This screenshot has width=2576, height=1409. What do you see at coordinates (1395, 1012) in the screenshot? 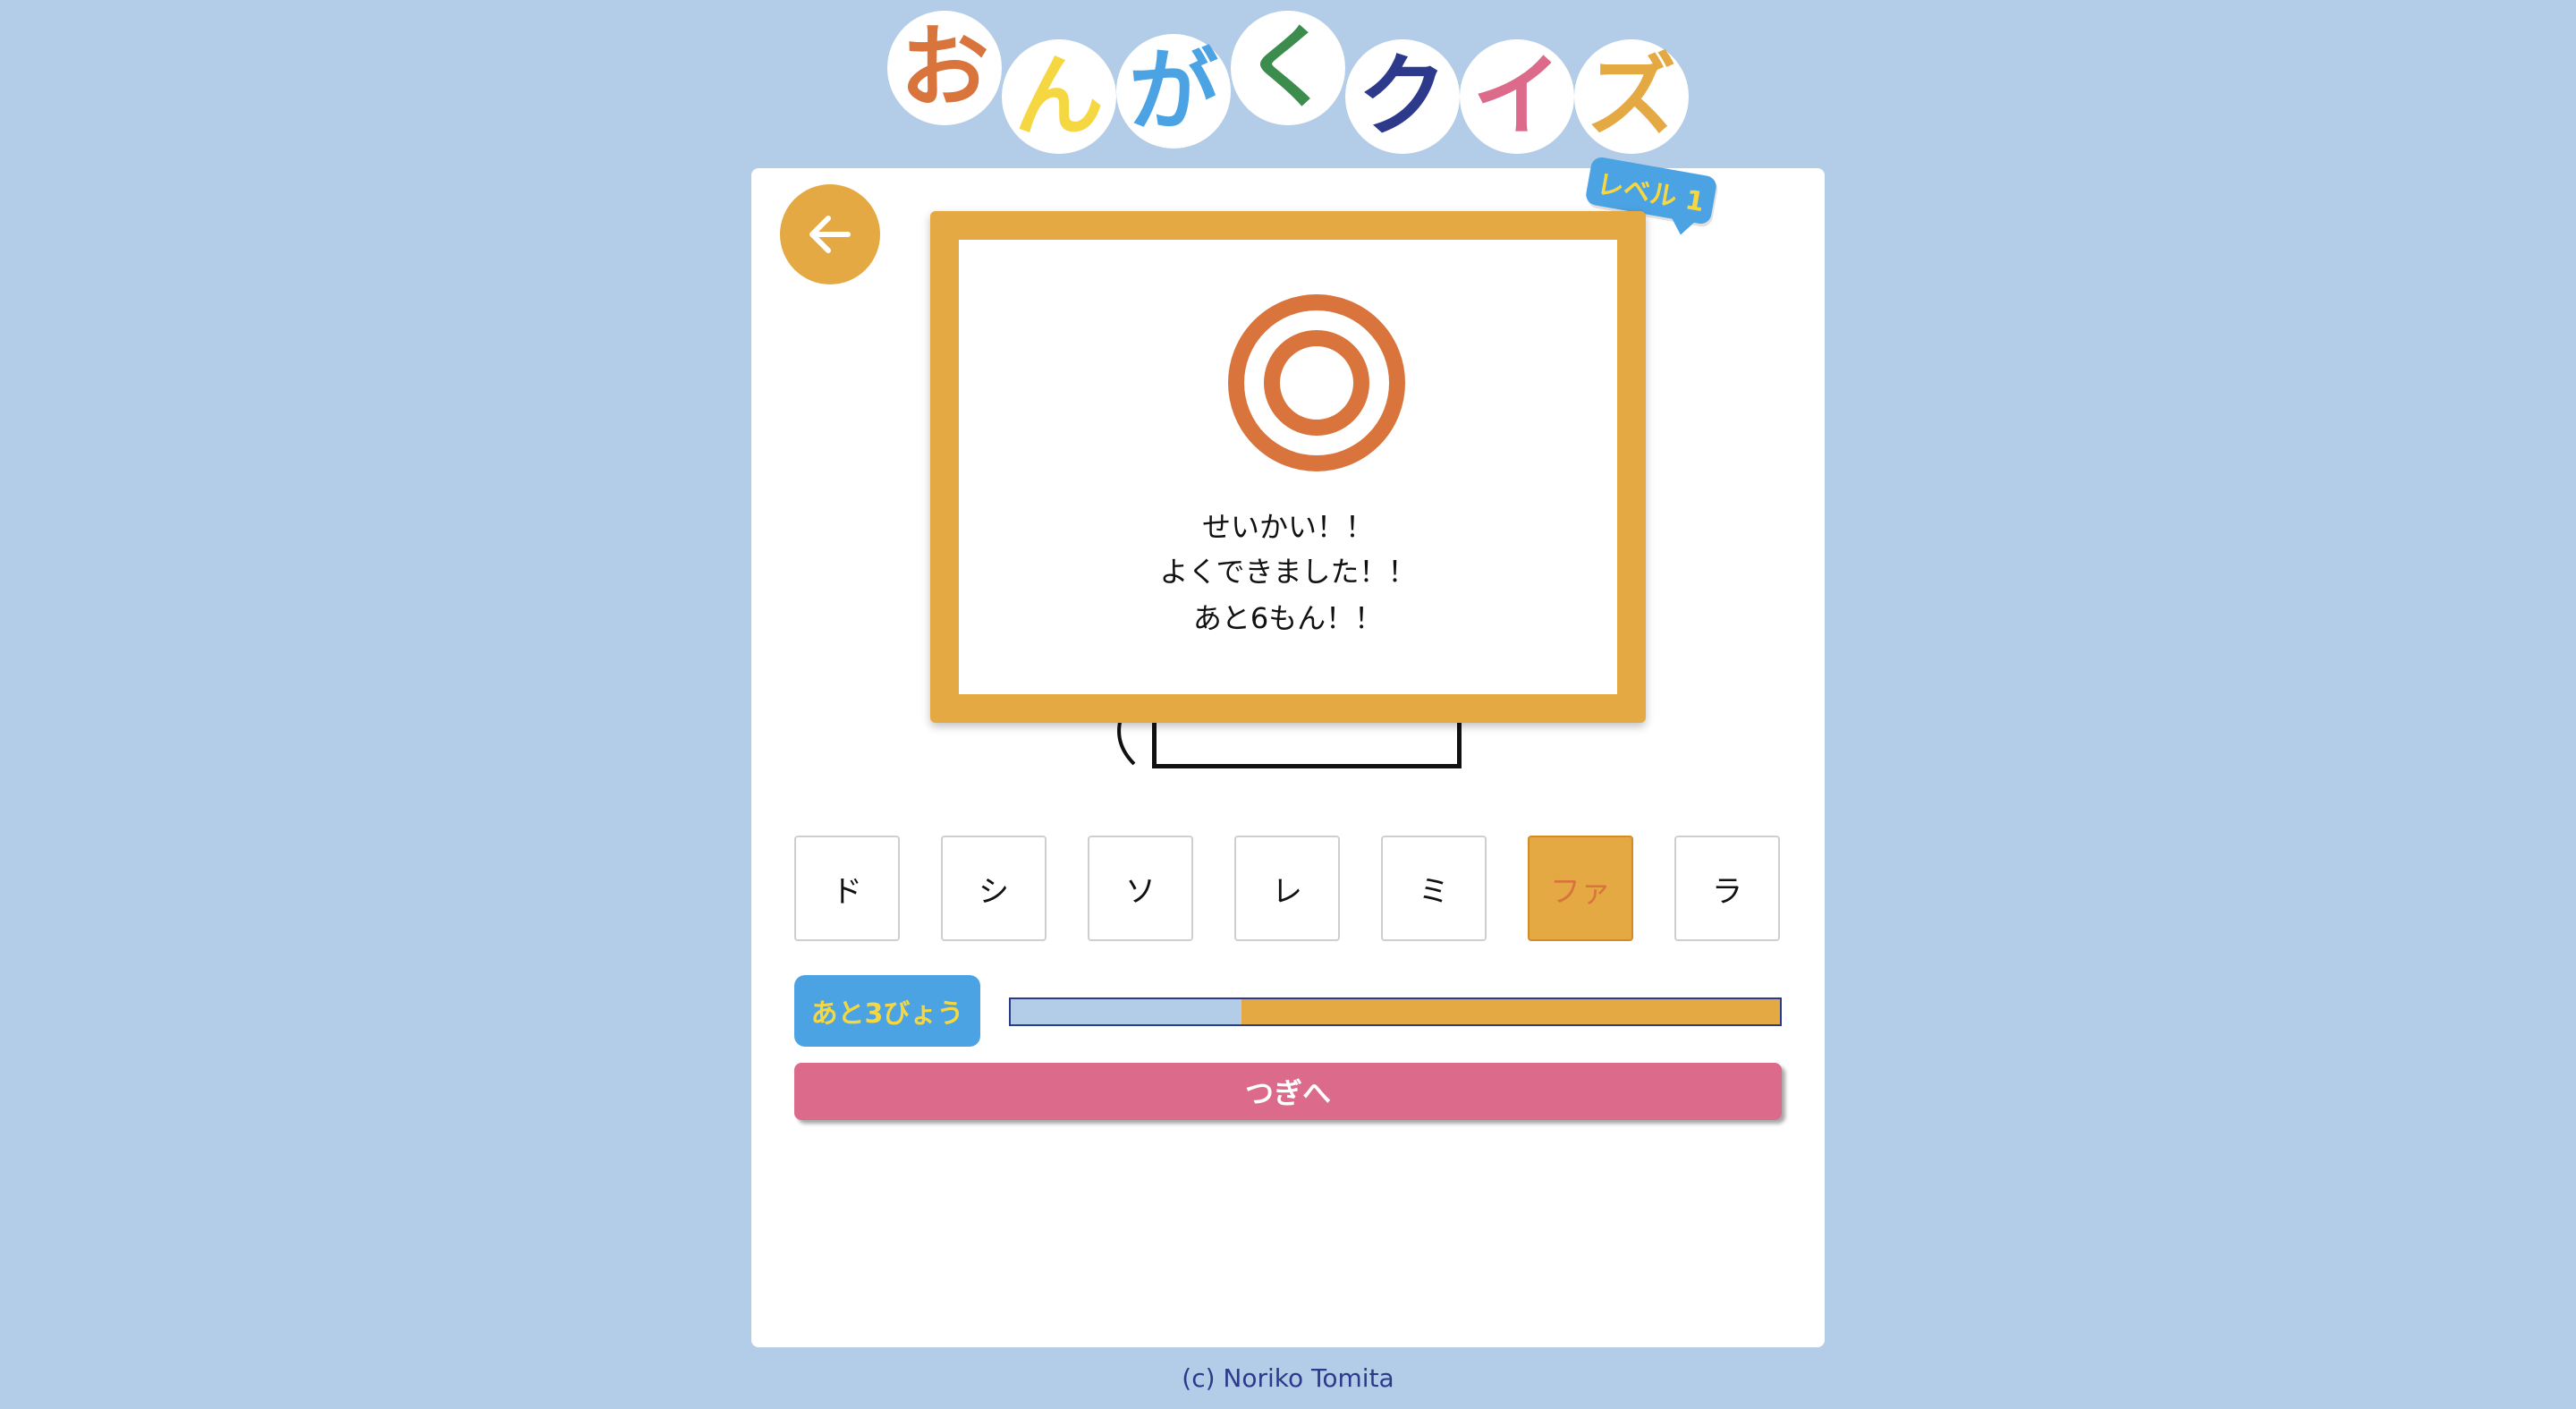
I see `timer-bar` at bounding box center [1395, 1012].